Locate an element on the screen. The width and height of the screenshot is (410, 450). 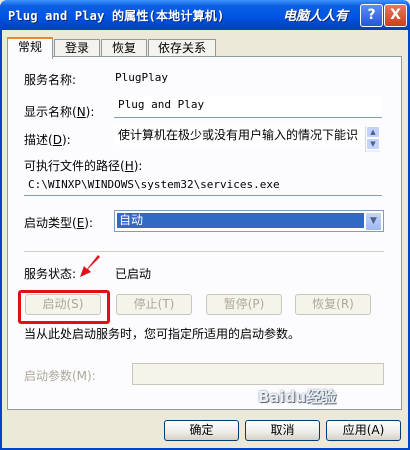
service-name-value: PlugPlay is located at coordinates (141, 77).